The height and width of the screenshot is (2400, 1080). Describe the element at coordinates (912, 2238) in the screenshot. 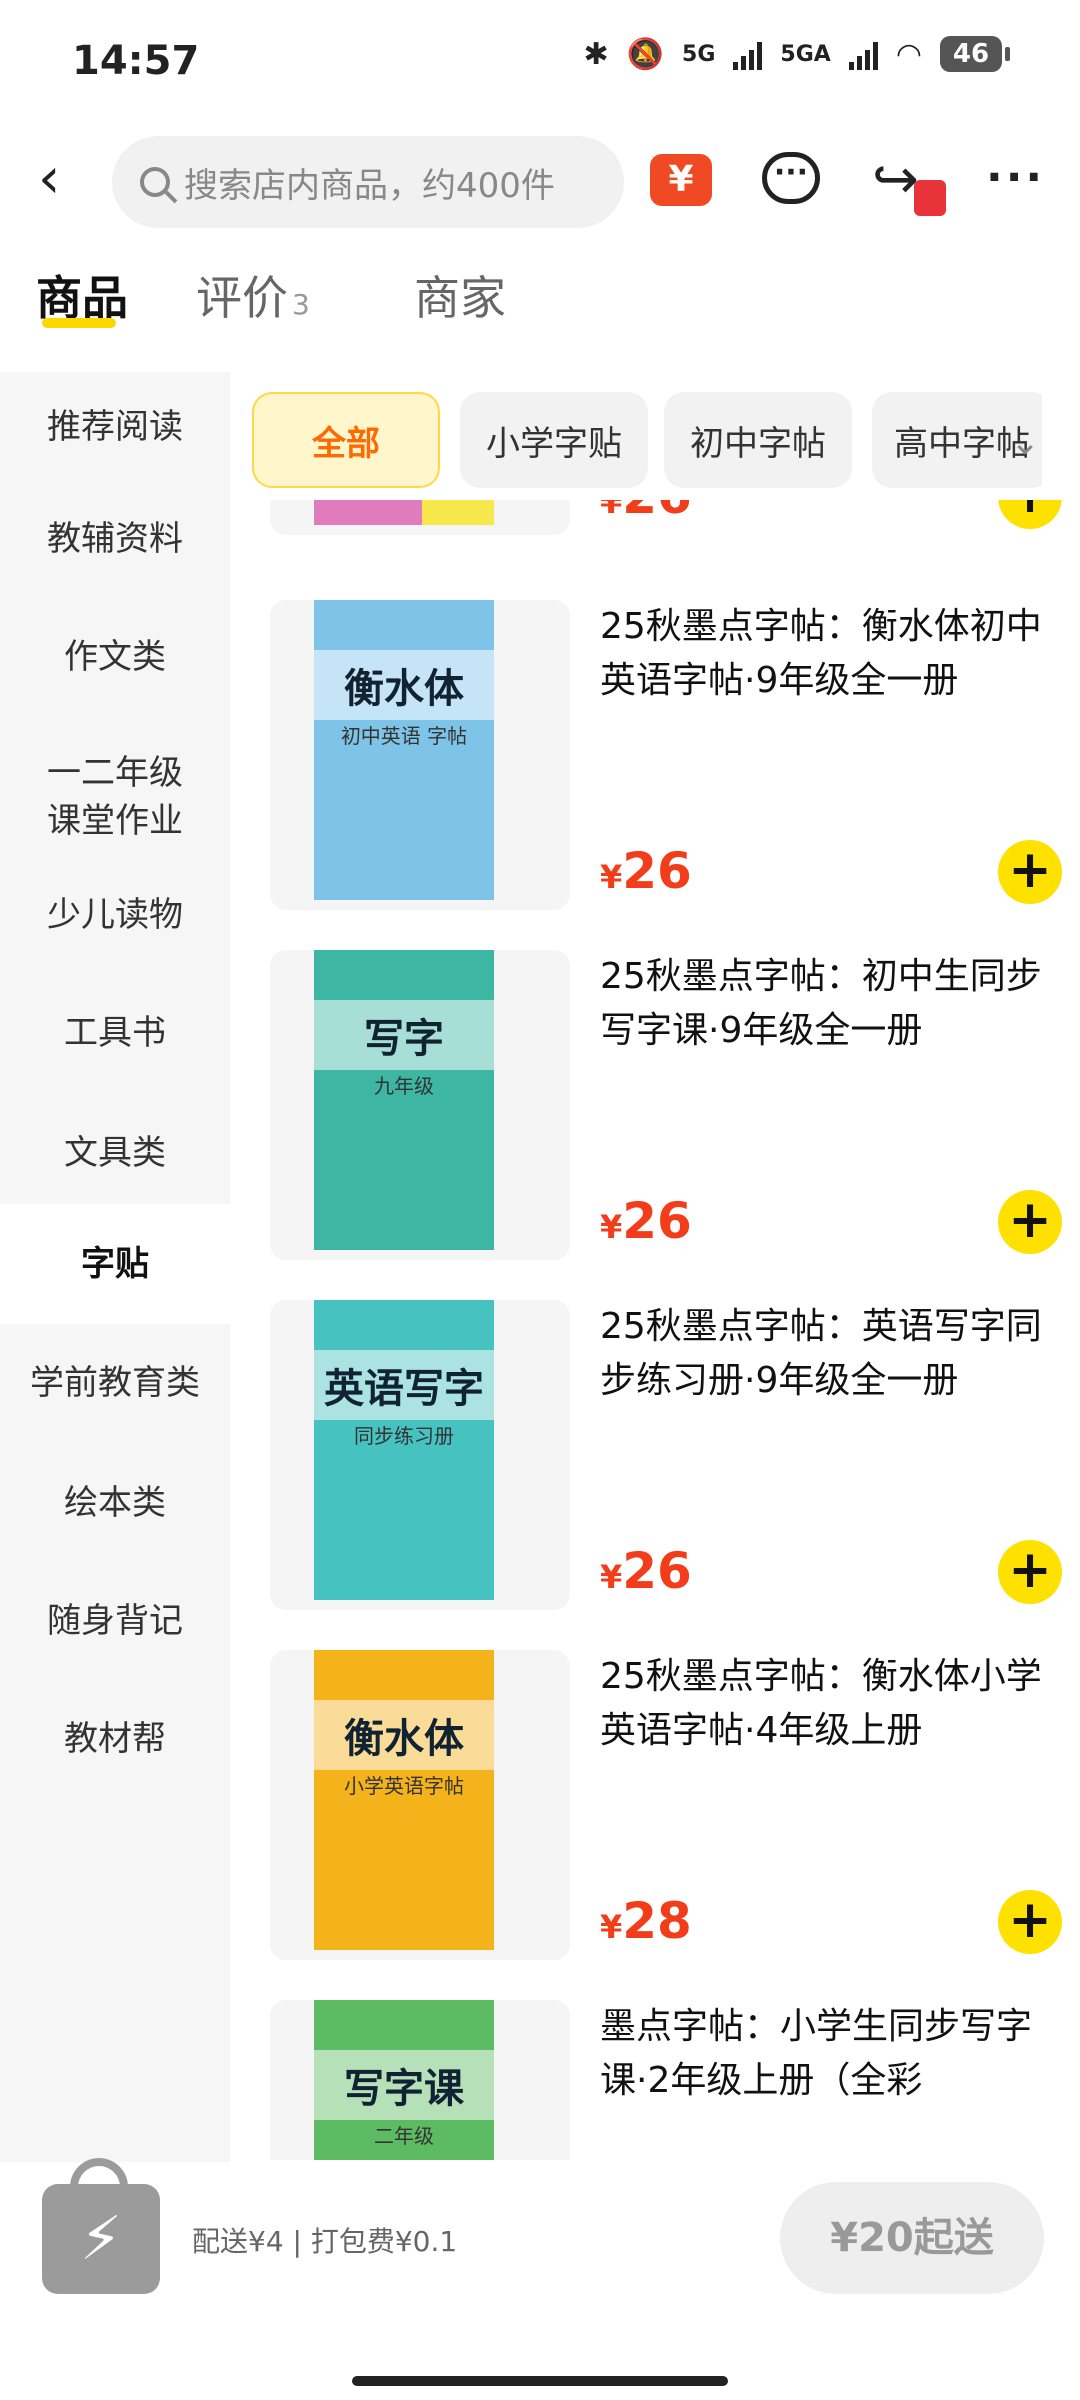

I see `min-order-button: ¥20起送` at that location.